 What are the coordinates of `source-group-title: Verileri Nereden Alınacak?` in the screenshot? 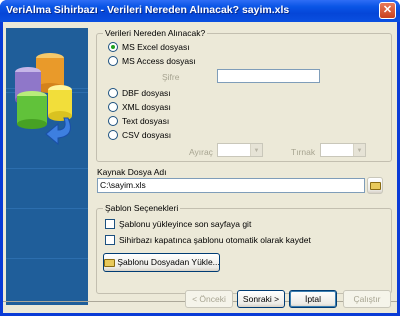 It's located at (155, 33).